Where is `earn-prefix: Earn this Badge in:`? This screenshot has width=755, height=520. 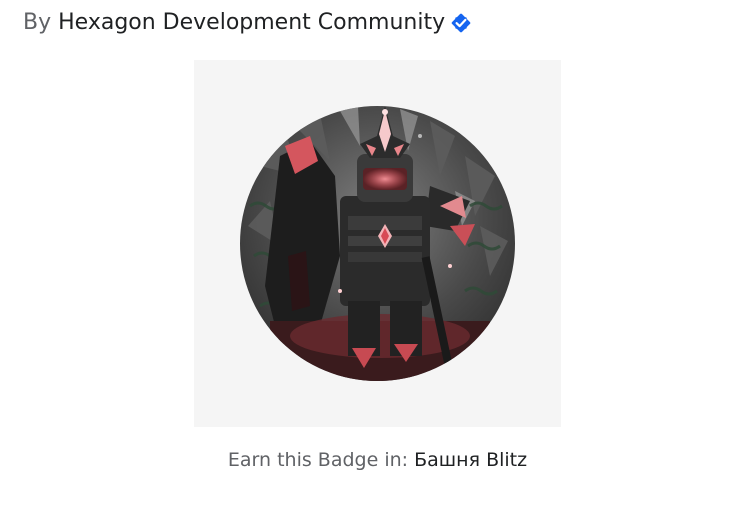
earn-prefix: Earn this Badge in: is located at coordinates (321, 460).